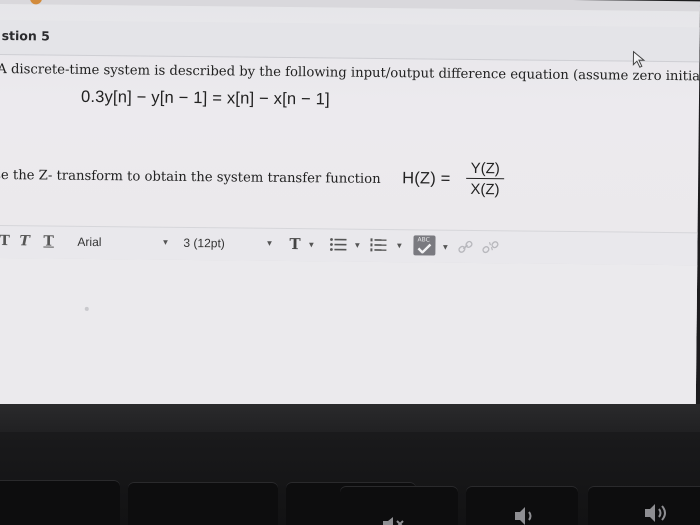 Image resolution: width=700 pixels, height=525 pixels. Describe the element at coordinates (89, 242) in the screenshot. I see `font-family-value: Arial` at that location.